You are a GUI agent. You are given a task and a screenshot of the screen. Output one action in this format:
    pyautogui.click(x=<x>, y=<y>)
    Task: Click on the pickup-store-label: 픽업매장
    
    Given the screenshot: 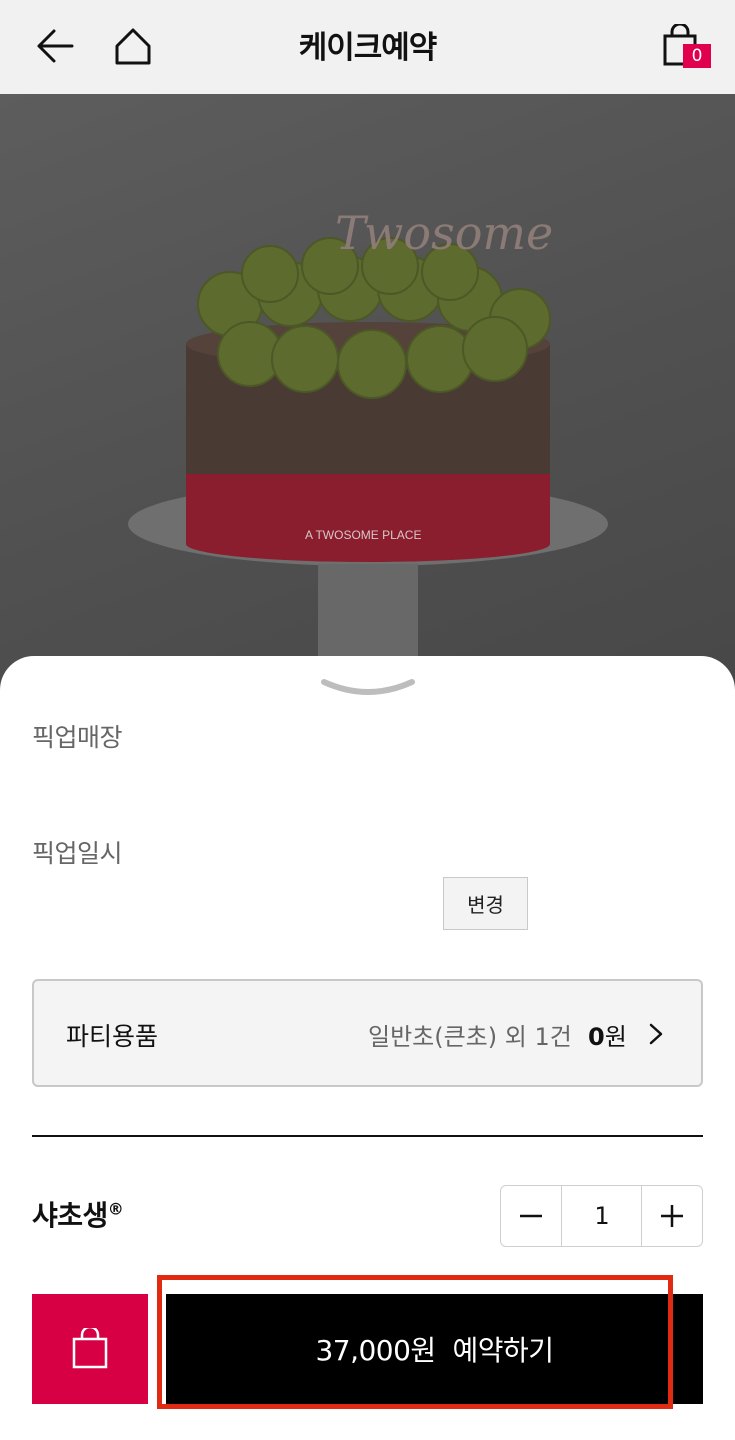 What is the action you would take?
    pyautogui.click(x=77, y=737)
    